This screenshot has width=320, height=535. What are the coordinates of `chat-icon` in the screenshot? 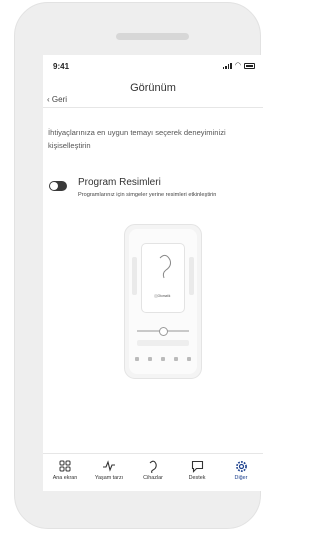 It's located at (197, 466).